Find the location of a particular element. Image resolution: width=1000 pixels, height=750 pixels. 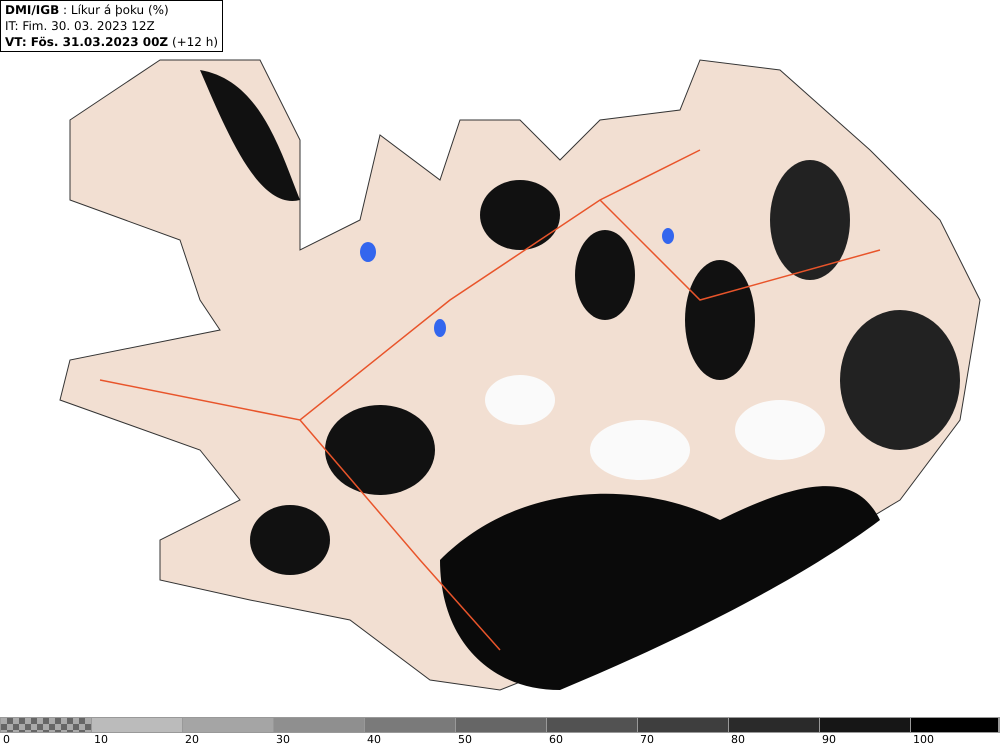

legend-tick-label: 10 is located at coordinates (100, 740).